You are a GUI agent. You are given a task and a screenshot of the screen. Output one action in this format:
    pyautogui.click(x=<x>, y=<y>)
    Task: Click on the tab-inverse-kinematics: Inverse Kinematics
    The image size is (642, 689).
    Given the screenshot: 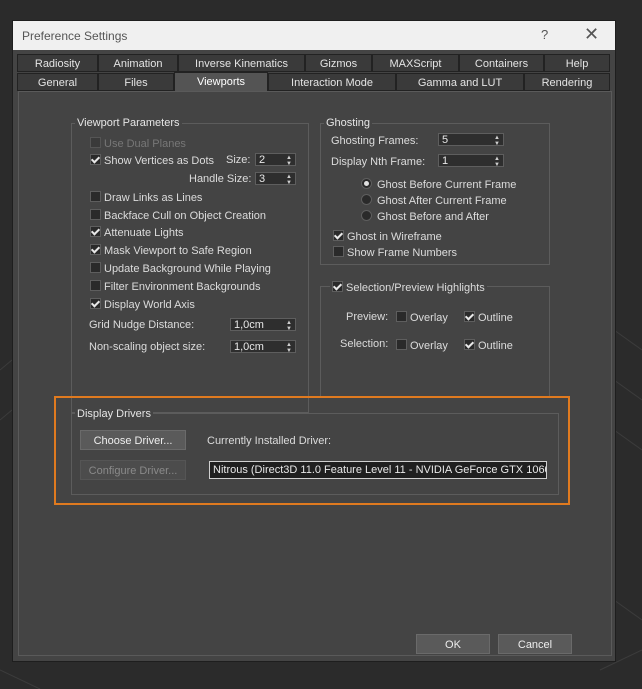 What is the action you would take?
    pyautogui.click(x=241, y=63)
    